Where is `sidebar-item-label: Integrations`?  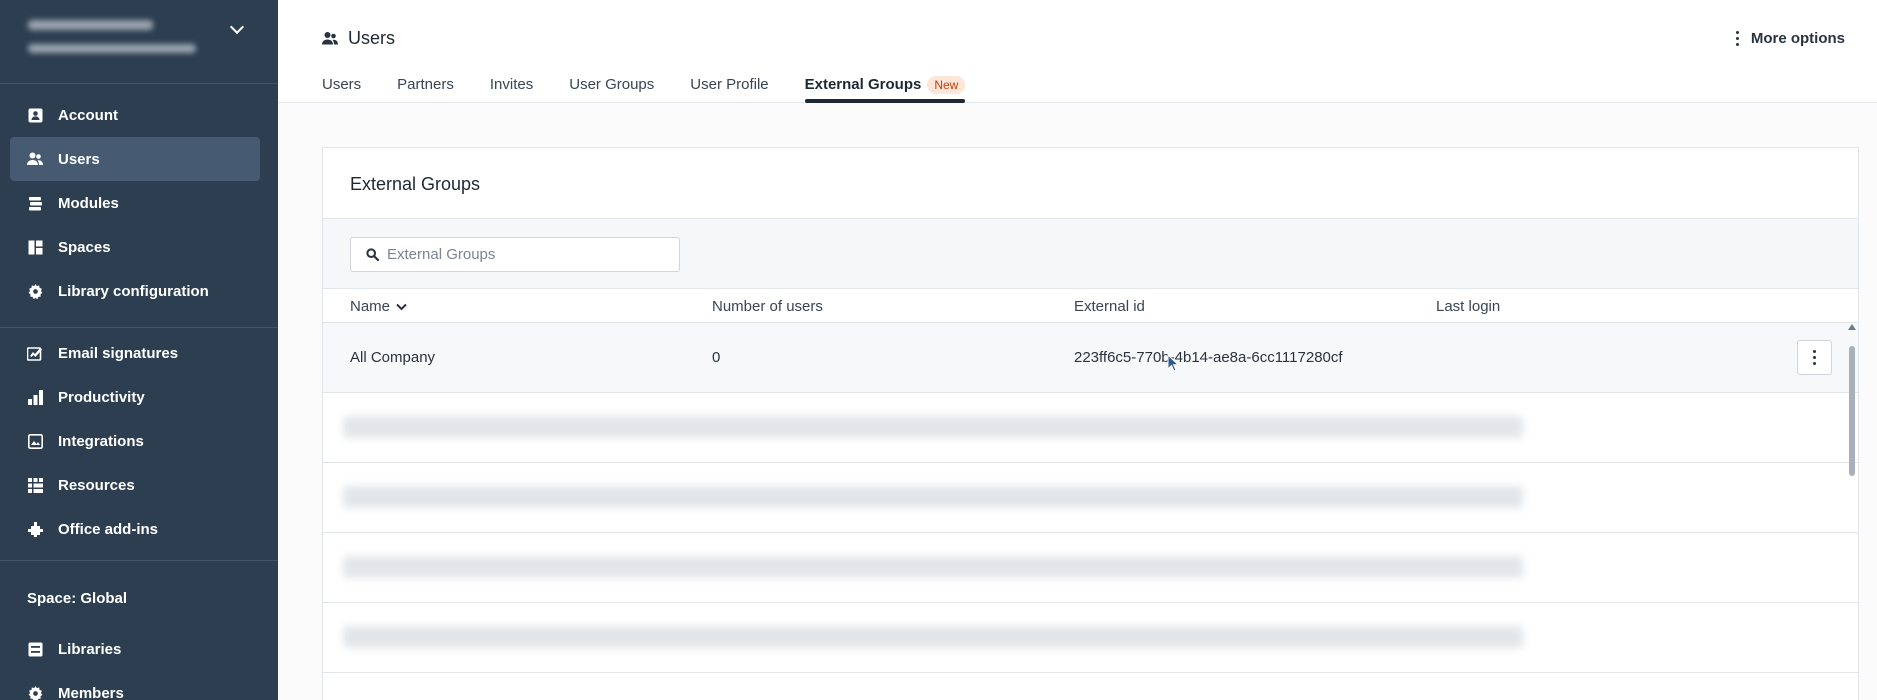
sidebar-item-label: Integrations is located at coordinates (101, 441).